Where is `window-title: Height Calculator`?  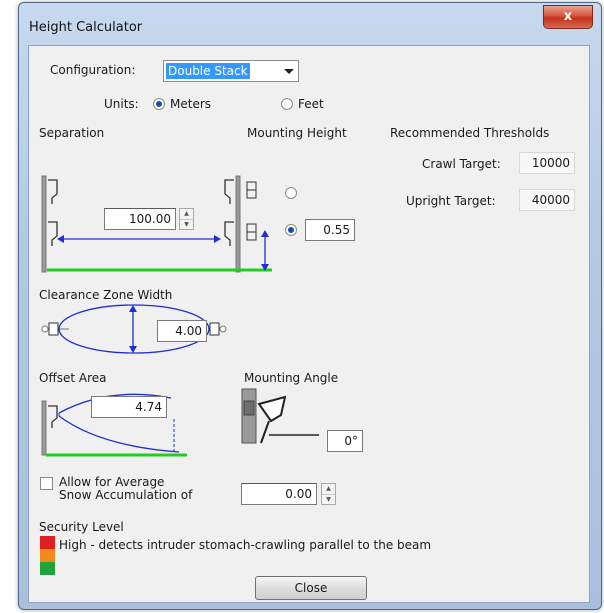 window-title: Height Calculator is located at coordinates (86, 27).